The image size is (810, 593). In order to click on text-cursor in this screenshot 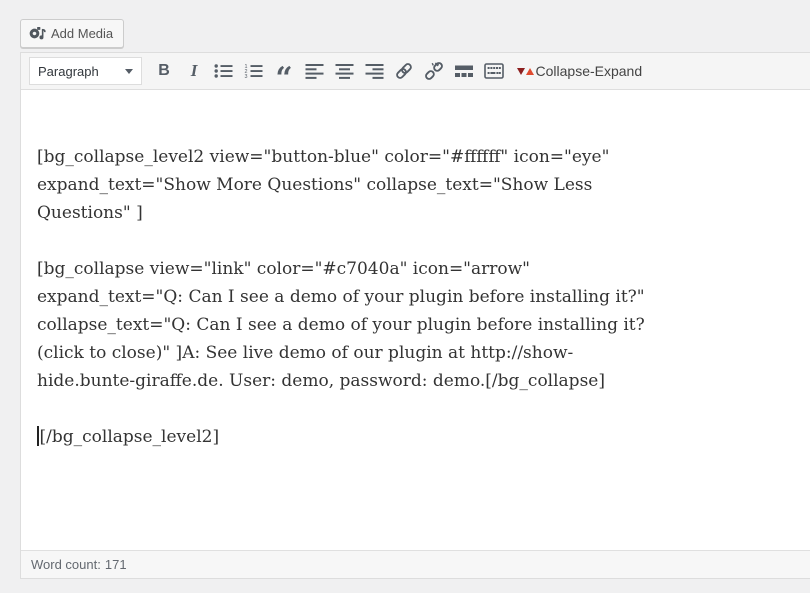, I will do `click(38, 436)`.